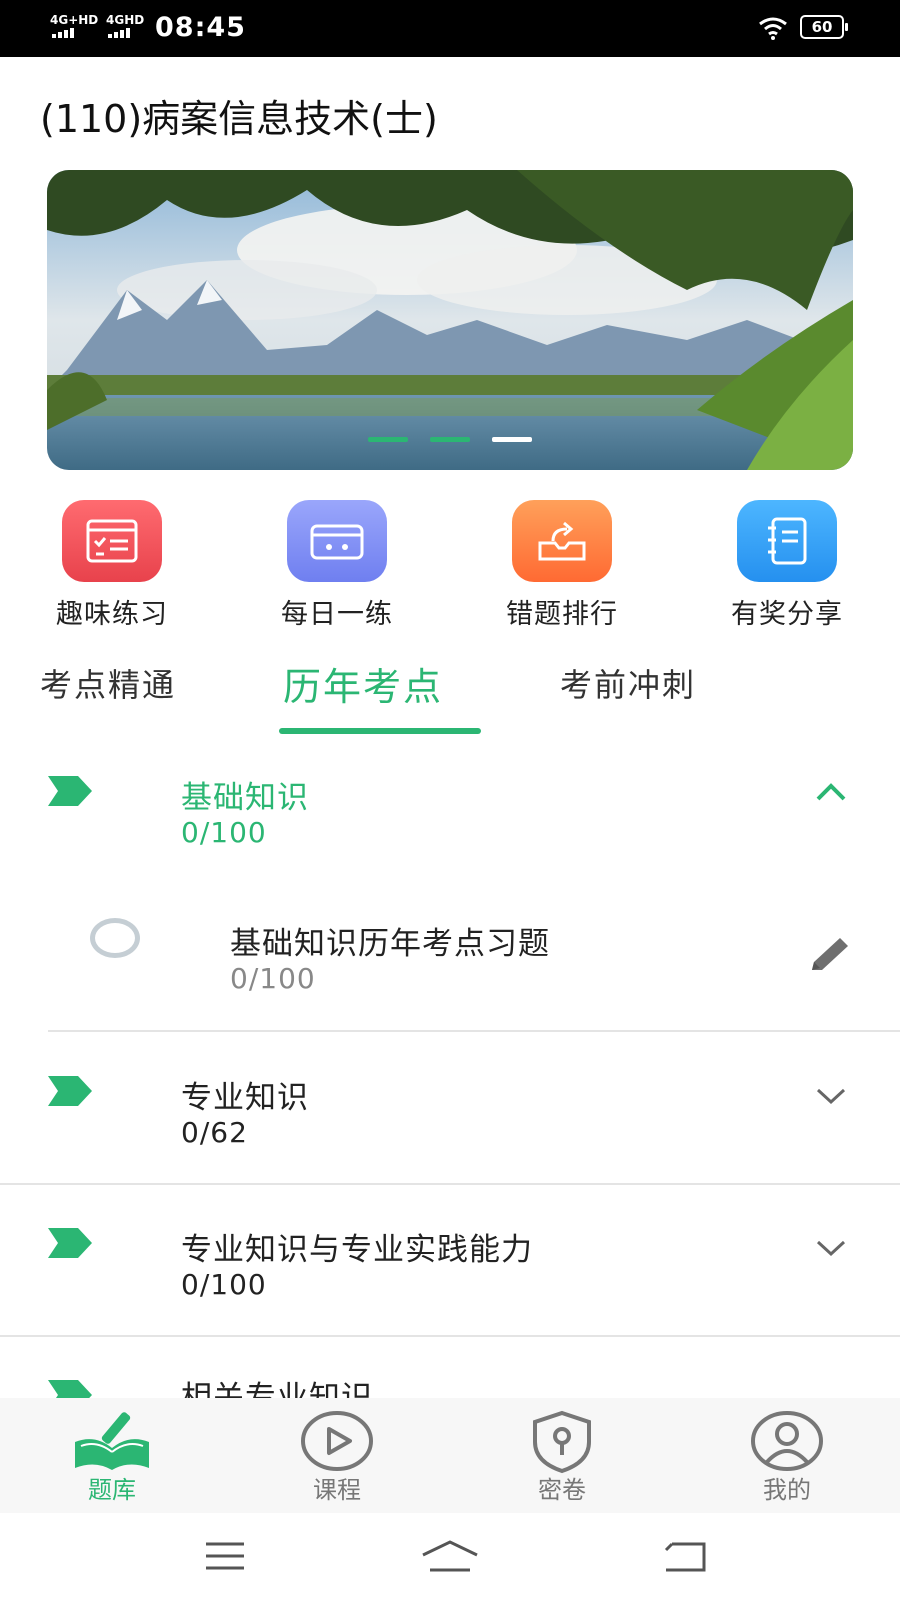 The width and height of the screenshot is (900, 1600). I want to click on quick-action-label: 有奖分享, so click(787, 614).